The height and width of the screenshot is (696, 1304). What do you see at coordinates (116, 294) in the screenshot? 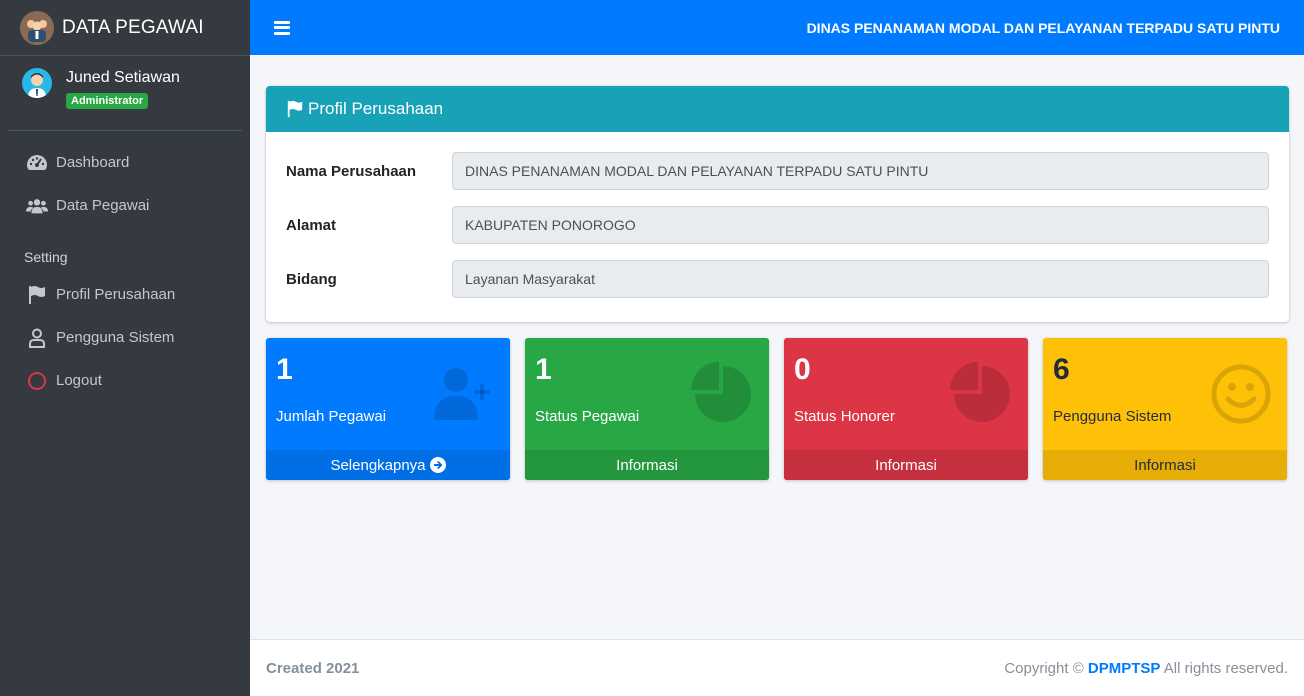
I see `sidebar-item-label: Profil Perusahaan` at bounding box center [116, 294].